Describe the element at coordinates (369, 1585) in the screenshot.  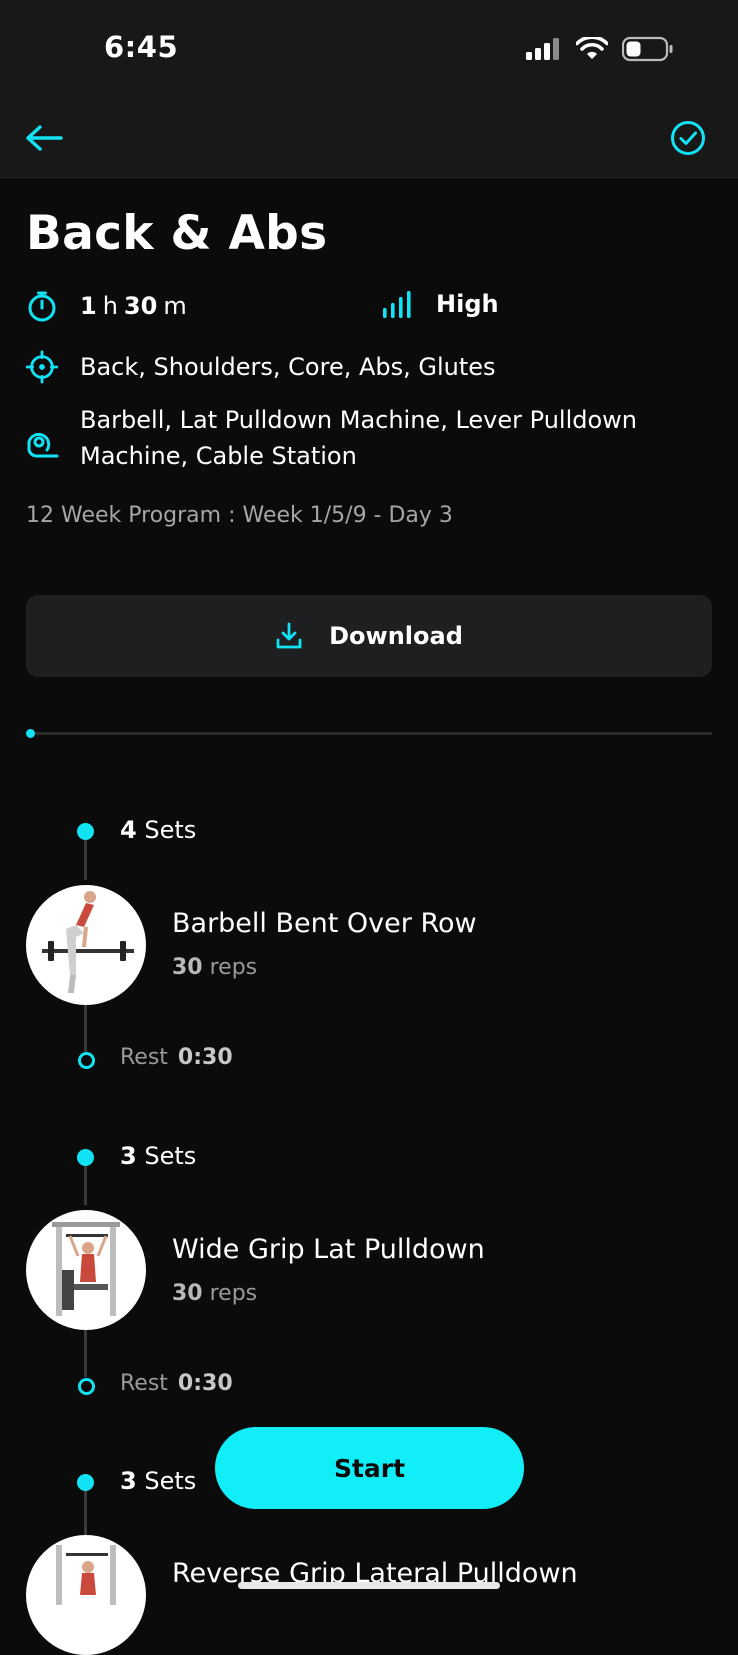
I see `home-indicator` at that location.